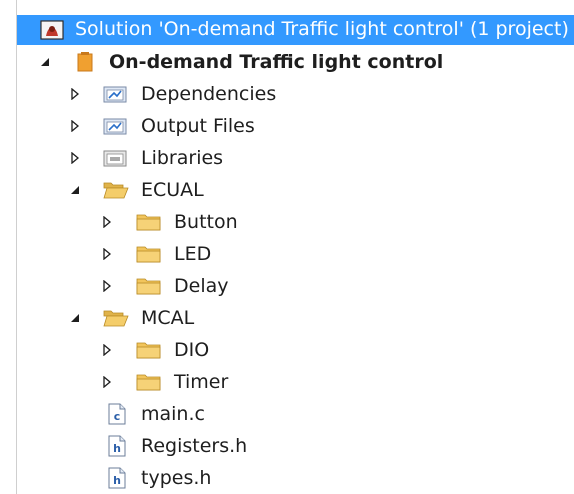 This screenshot has width=574, height=494. I want to click on tree-node-registers-h: h Registers.h, so click(295, 446).